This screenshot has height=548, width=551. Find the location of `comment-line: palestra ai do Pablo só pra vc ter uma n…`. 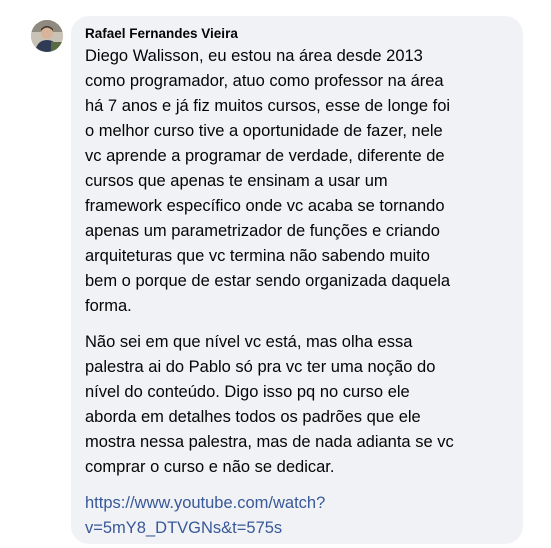

comment-line: palestra ai do Pablo só pra vc ter uma n… is located at coordinates (260, 367).